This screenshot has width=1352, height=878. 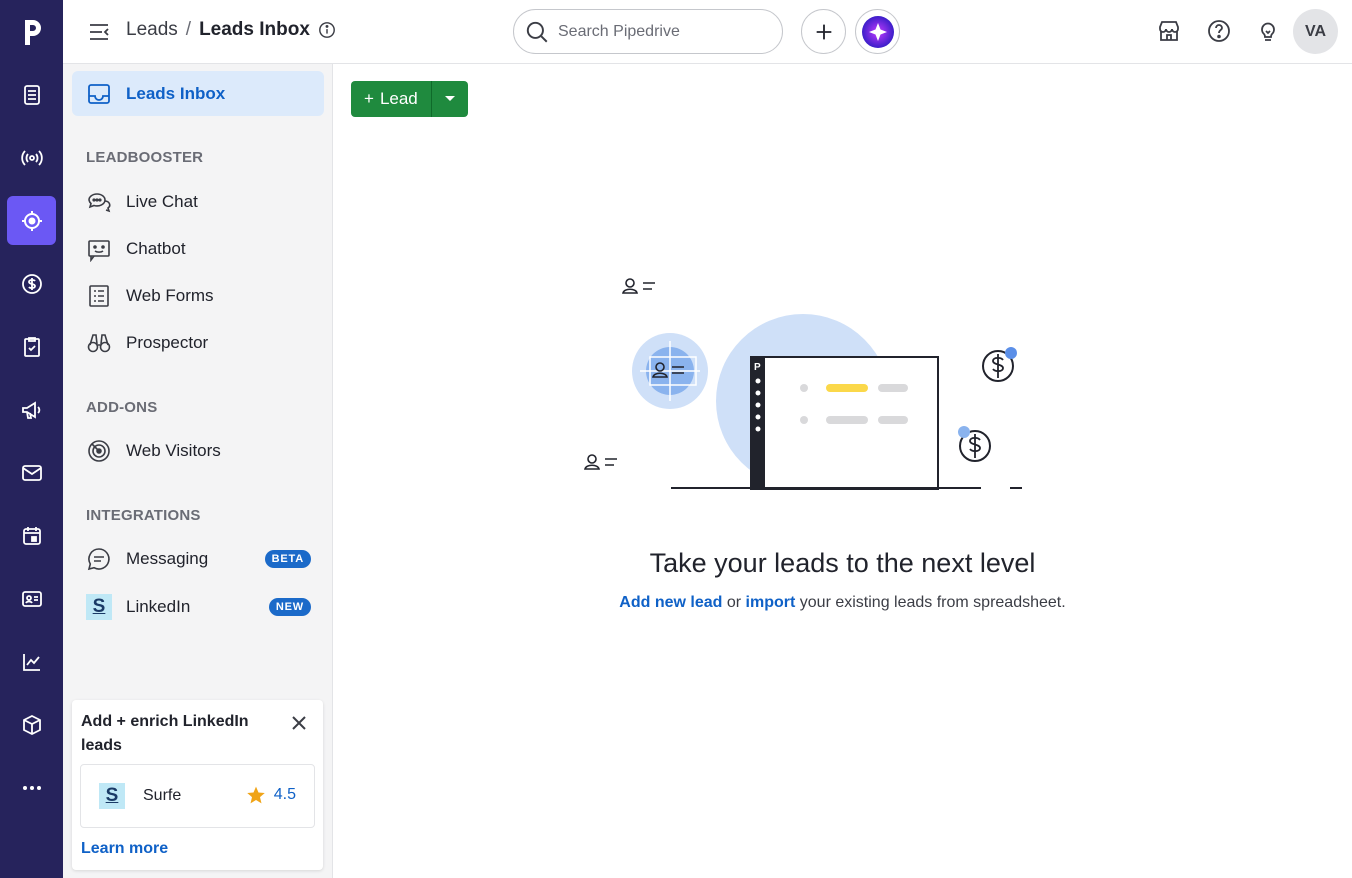 I want to click on contact-card-icon, so click(x=31, y=598).